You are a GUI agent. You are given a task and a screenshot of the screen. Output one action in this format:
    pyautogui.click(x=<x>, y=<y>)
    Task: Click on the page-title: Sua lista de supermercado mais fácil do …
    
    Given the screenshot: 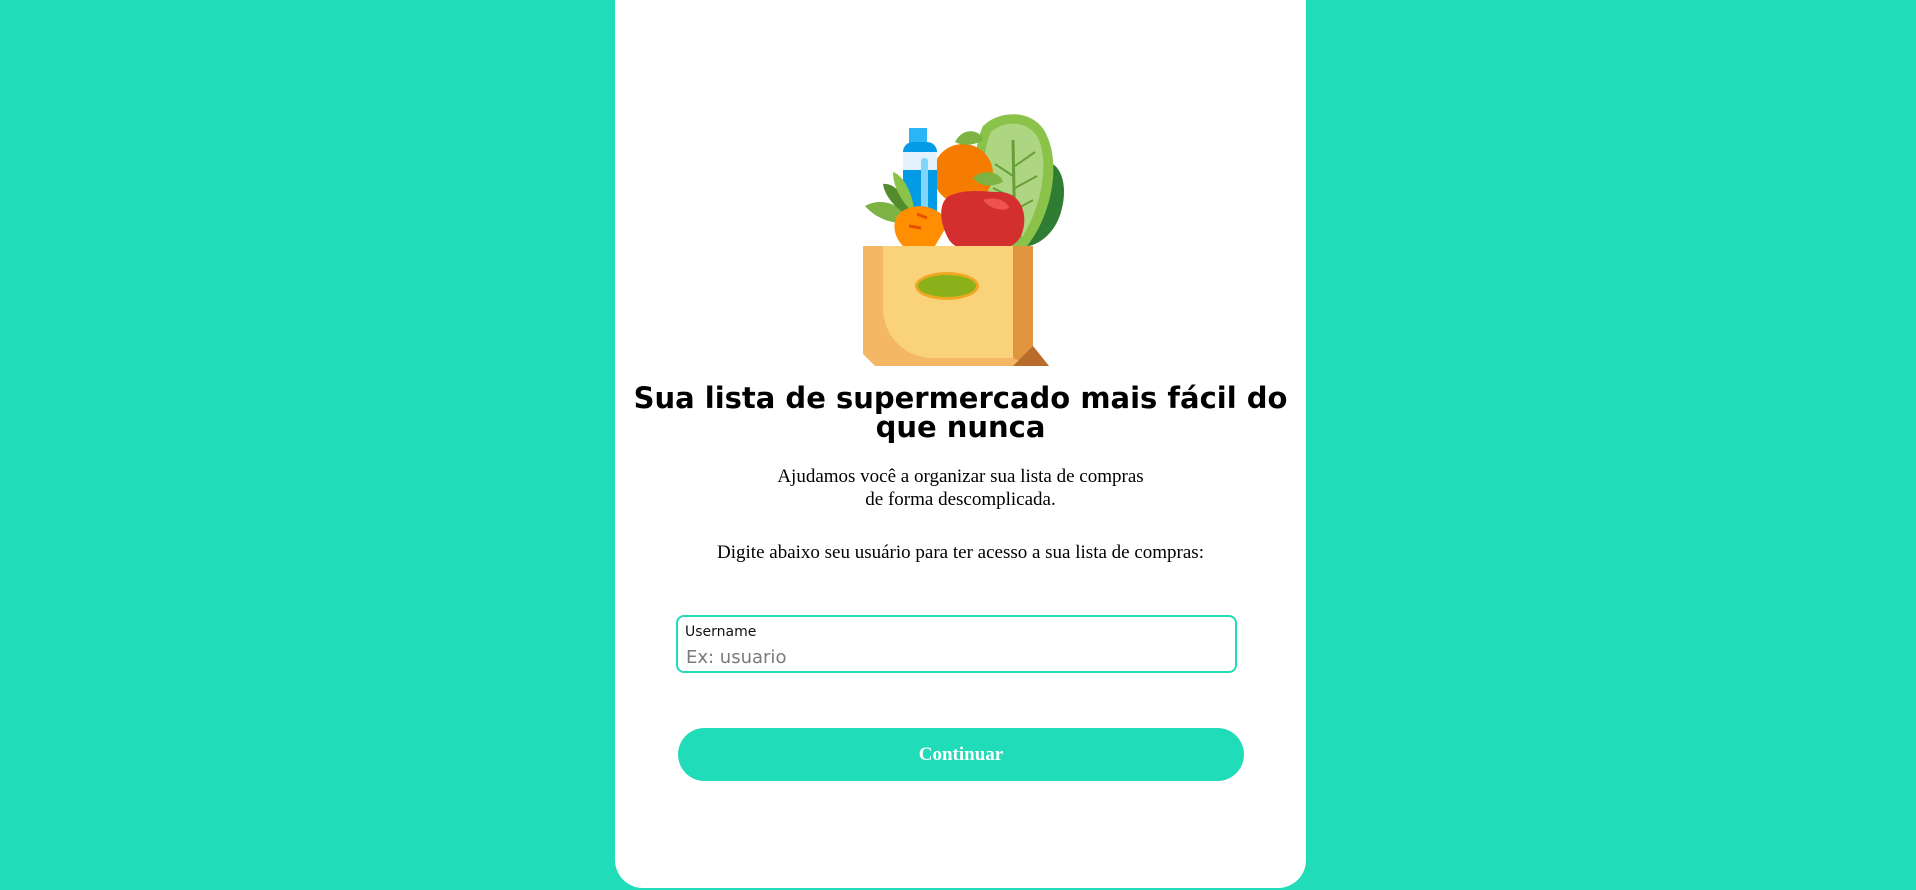 What is the action you would take?
    pyautogui.click(x=960, y=412)
    